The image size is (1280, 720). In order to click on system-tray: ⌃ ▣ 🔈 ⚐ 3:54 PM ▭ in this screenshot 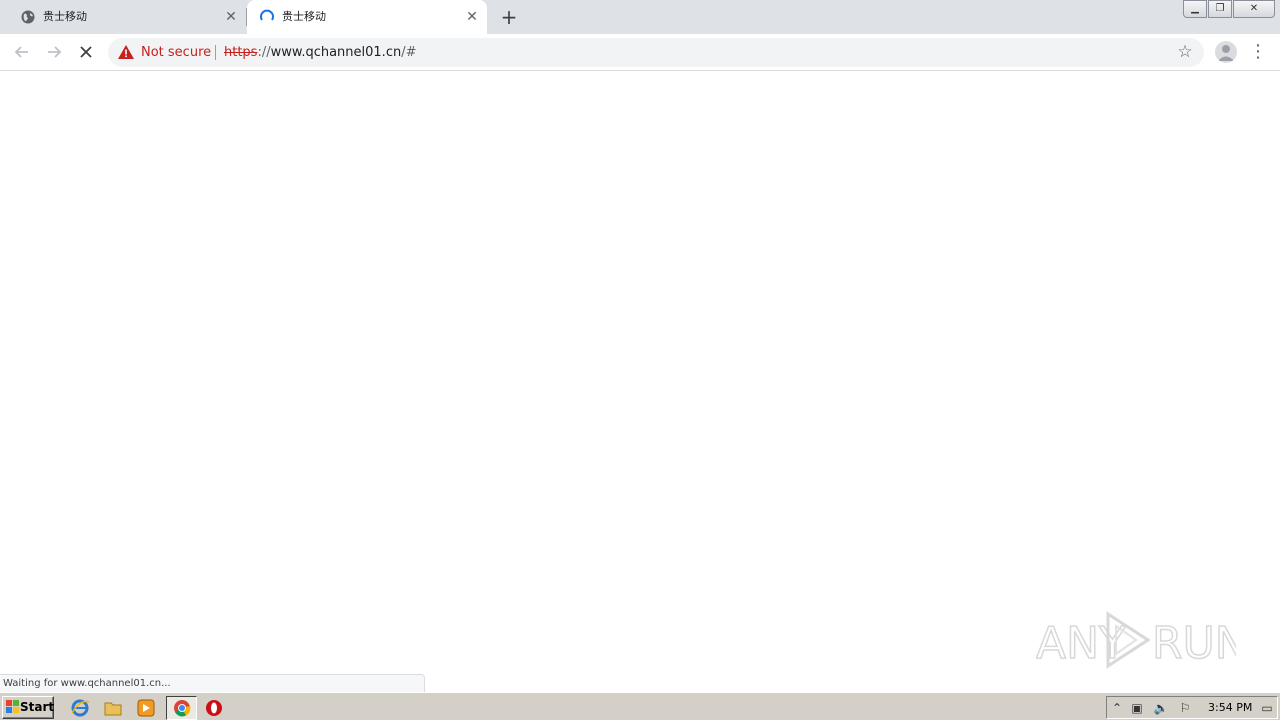, I will do `click(1192, 707)`.